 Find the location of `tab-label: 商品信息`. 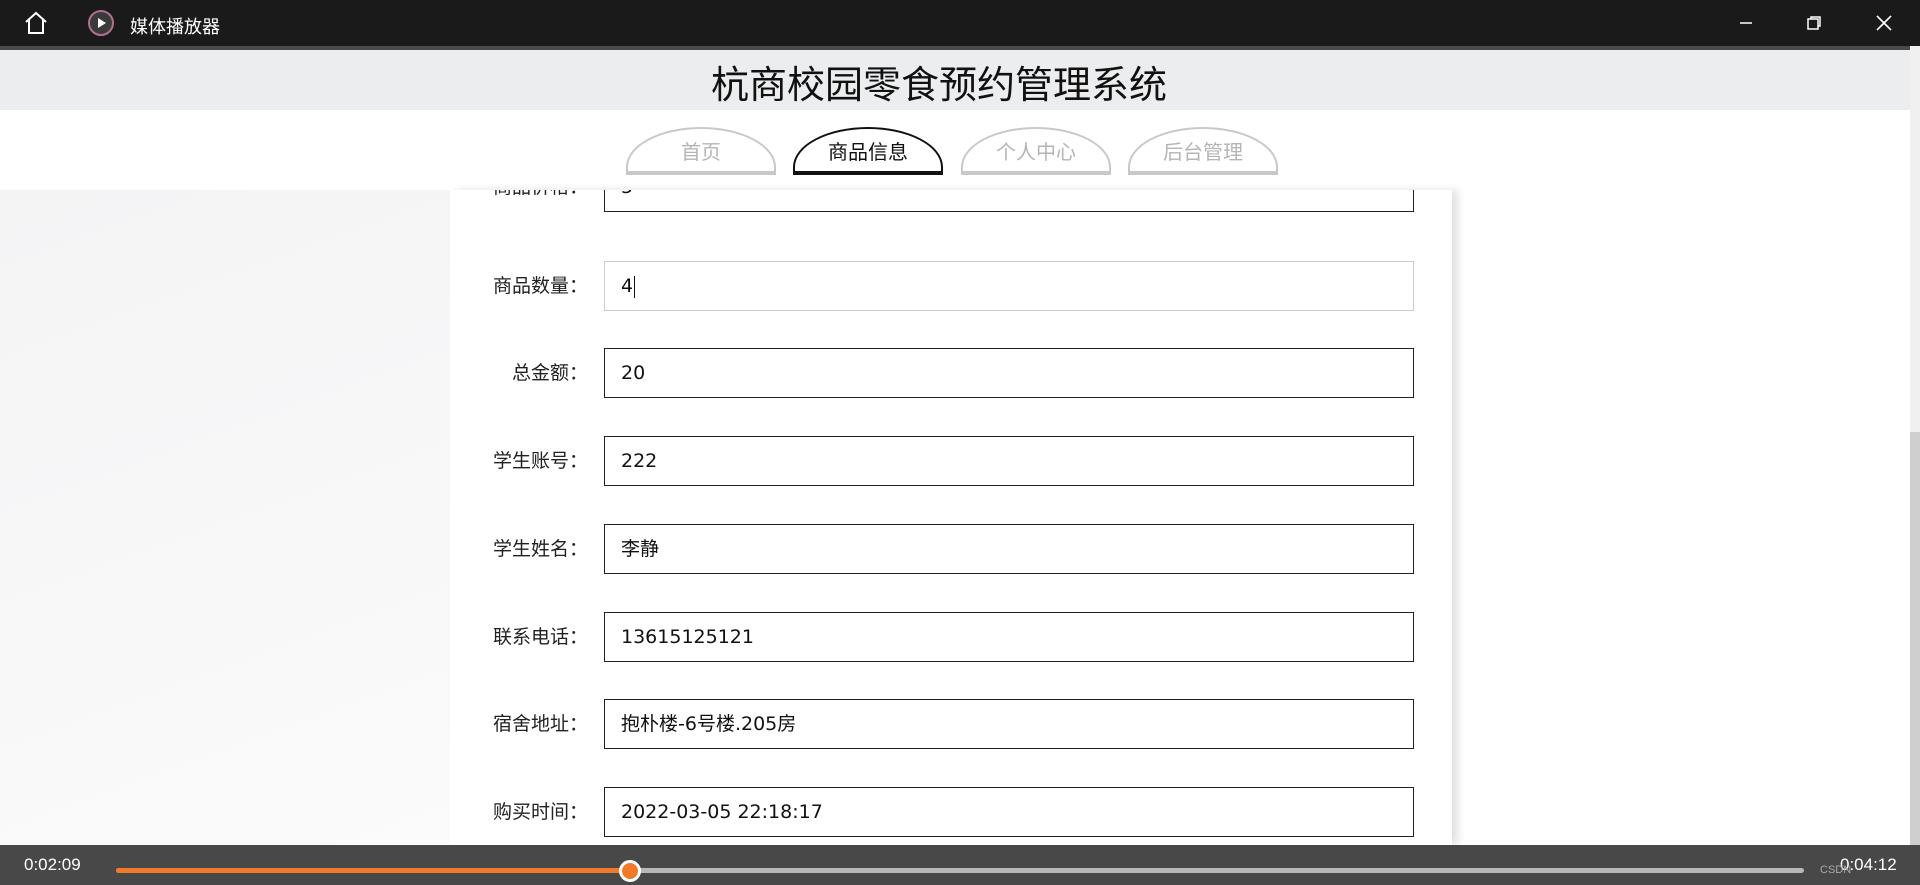

tab-label: 商品信息 is located at coordinates (868, 151).